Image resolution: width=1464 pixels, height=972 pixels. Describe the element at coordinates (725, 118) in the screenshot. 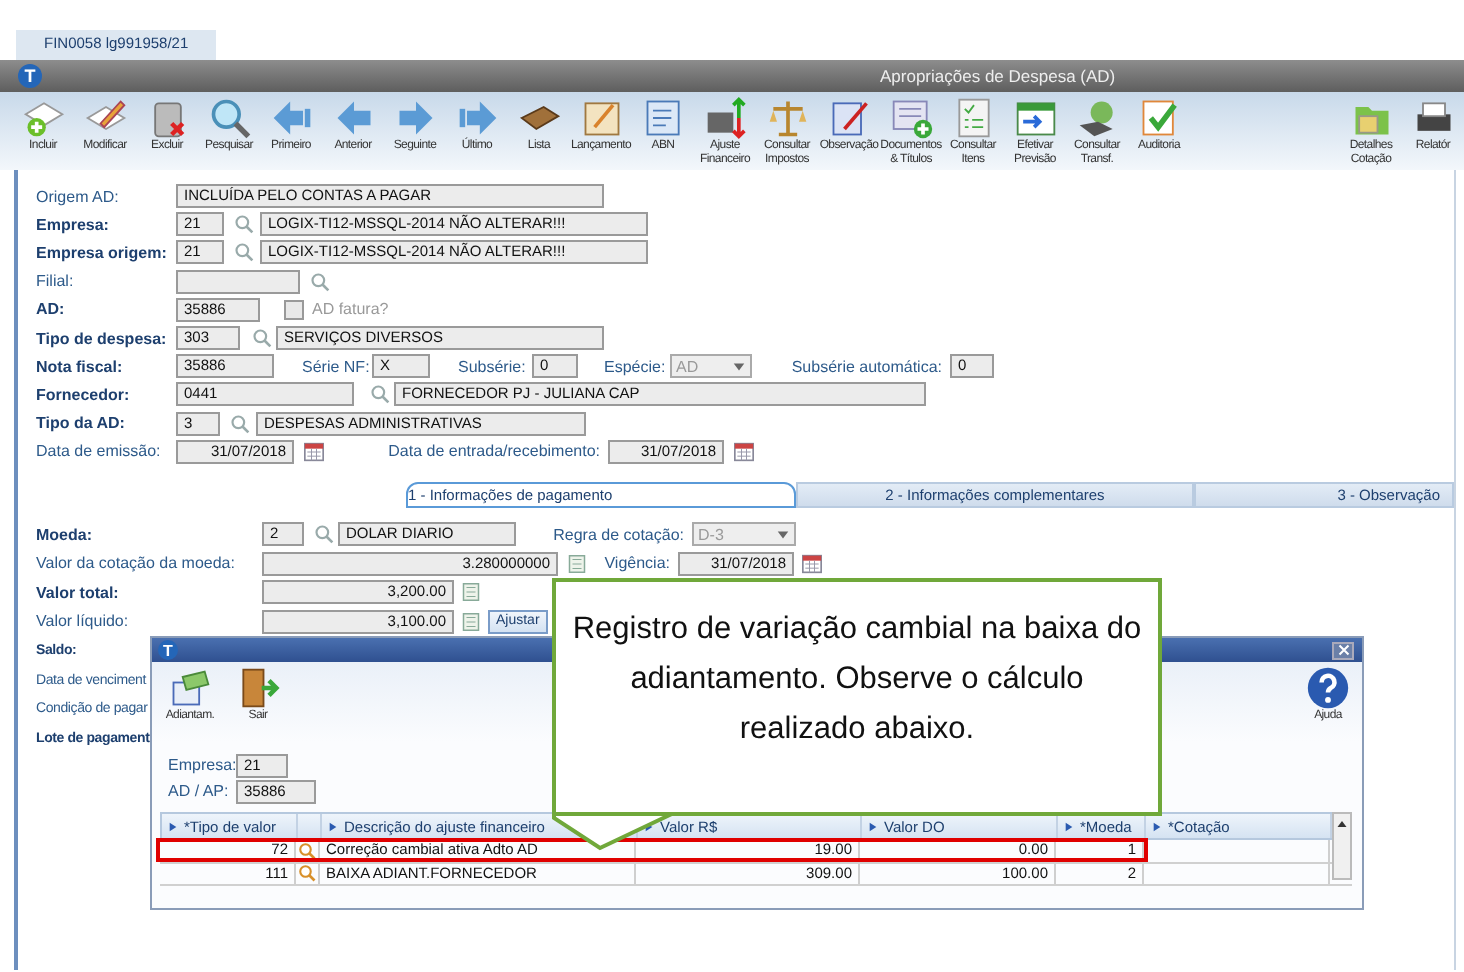

I see `money-arrows-icon` at that location.